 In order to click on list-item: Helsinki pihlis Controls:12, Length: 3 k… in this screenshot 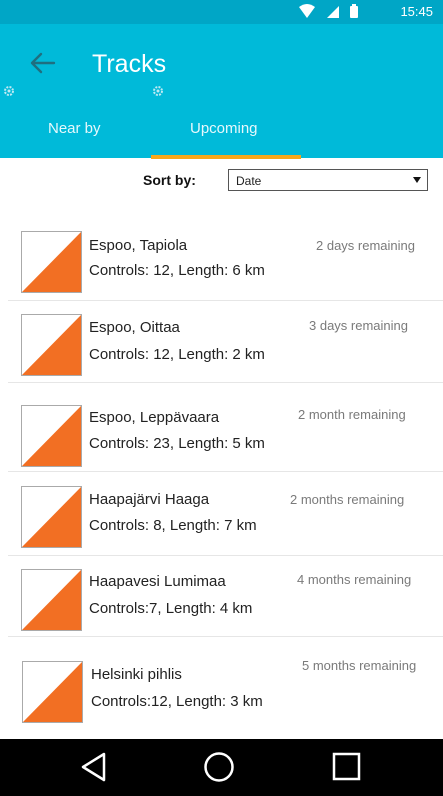, I will do `click(225, 685)`.